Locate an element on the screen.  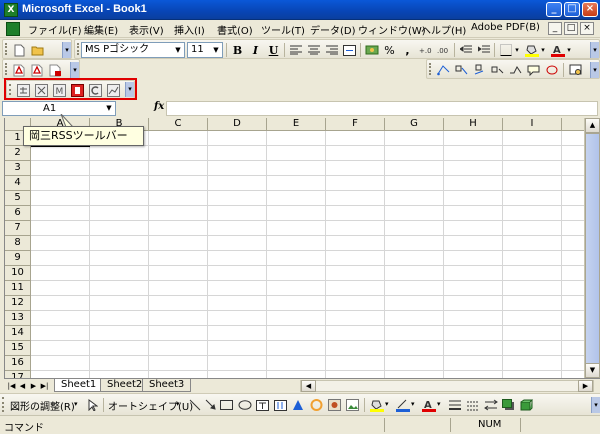
row-header-5: 5 is located at coordinates (18, 198).